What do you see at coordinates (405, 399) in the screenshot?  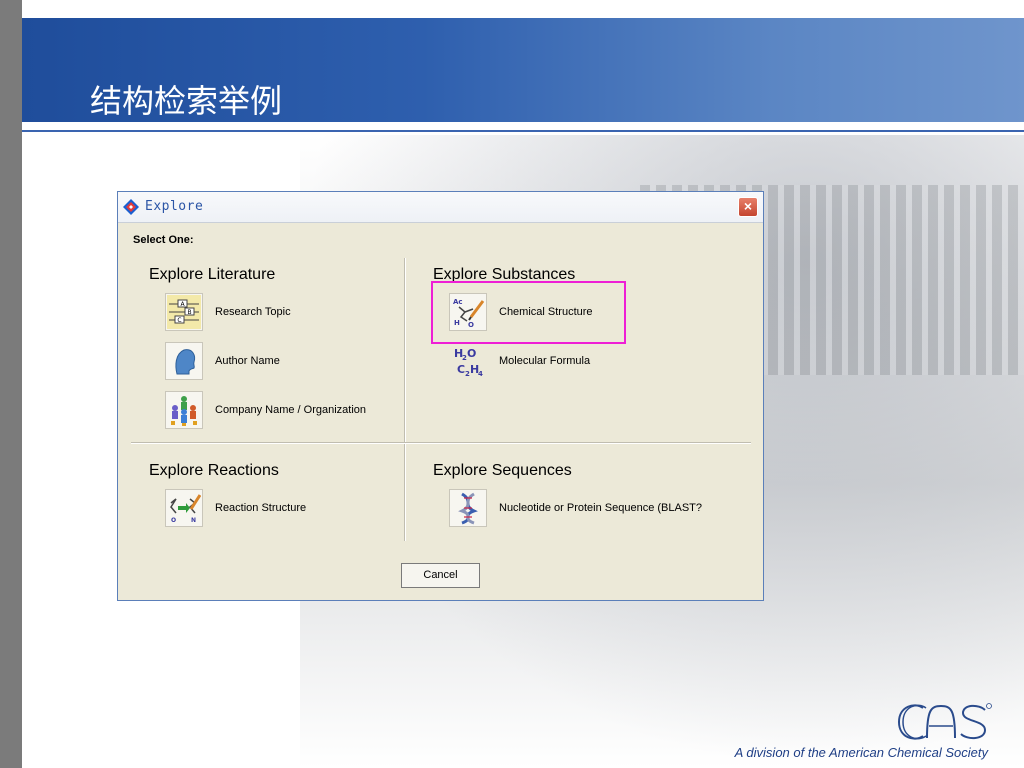 I see `vertical-divider` at bounding box center [405, 399].